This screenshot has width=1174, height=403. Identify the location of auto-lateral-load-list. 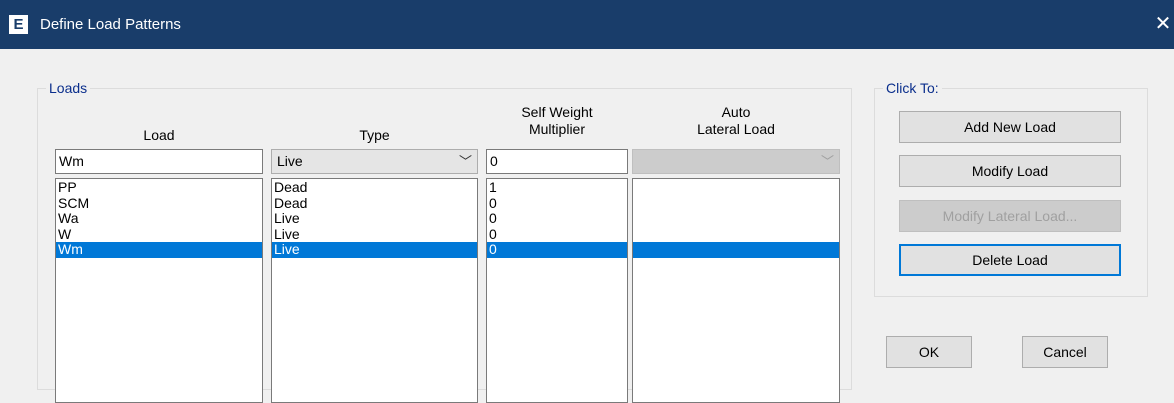
(736, 290).